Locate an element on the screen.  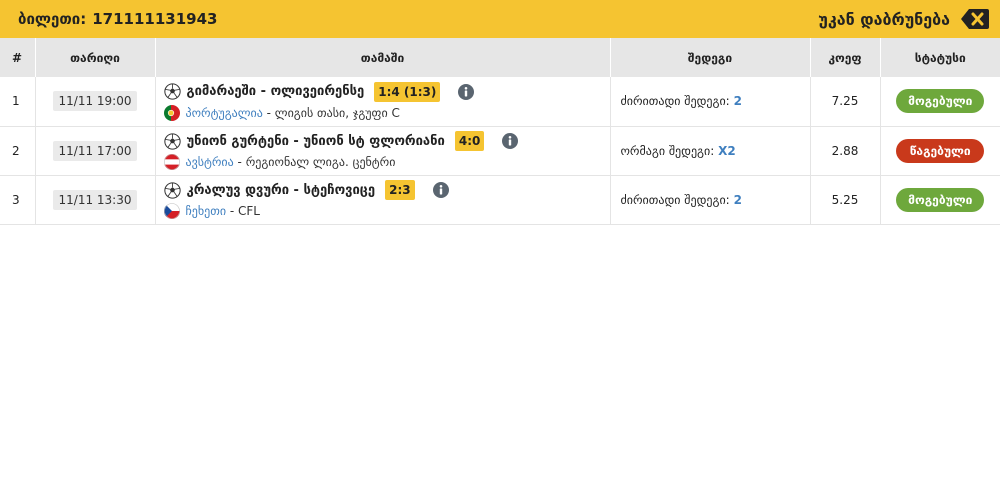
league-name: - რეგიონალ ლიგა. ცენტრი is located at coordinates (314, 162).